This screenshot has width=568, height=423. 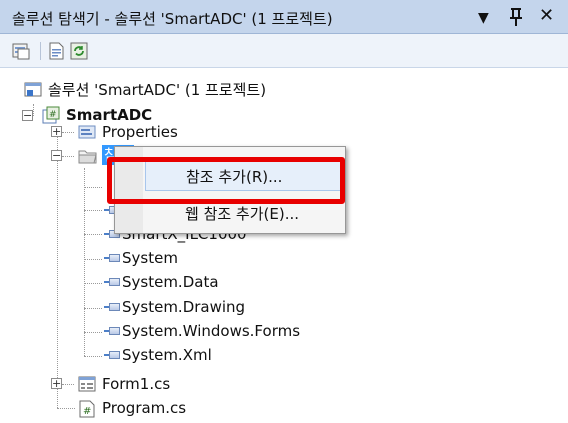 What do you see at coordinates (157, 90) in the screenshot?
I see `tree-item-solution: 솔루션 'SmartADC' (1 프로젝트)` at bounding box center [157, 90].